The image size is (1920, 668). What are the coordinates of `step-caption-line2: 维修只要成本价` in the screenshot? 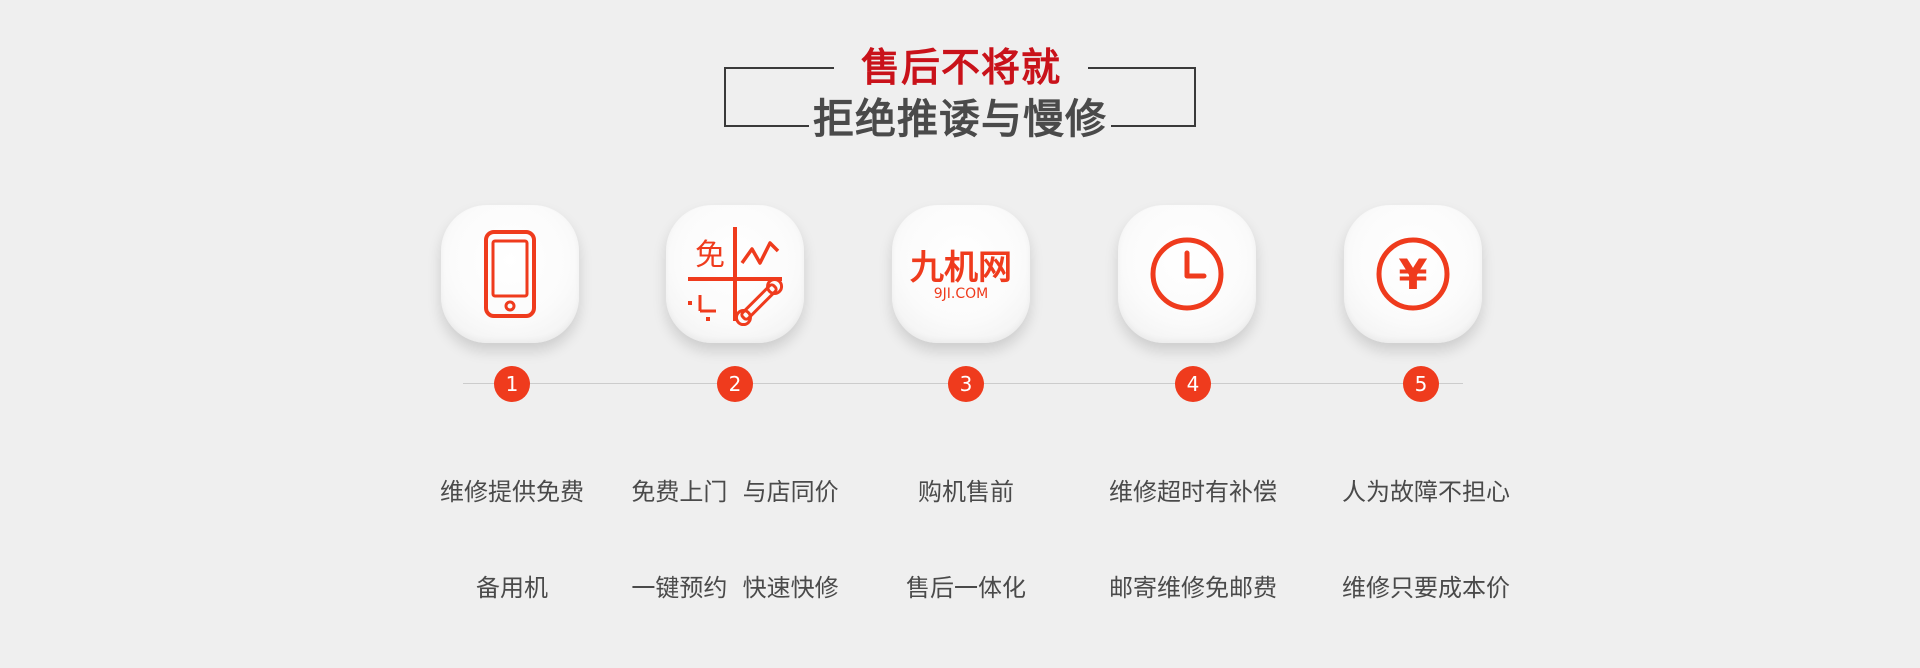 It's located at (1426, 588).